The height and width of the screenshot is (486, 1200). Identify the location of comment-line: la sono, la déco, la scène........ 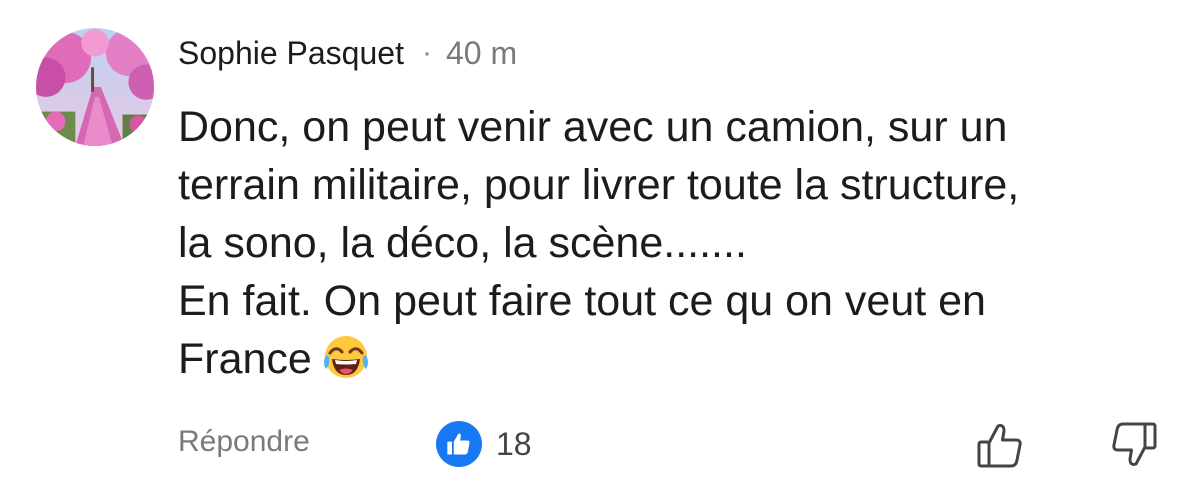
(462, 243).